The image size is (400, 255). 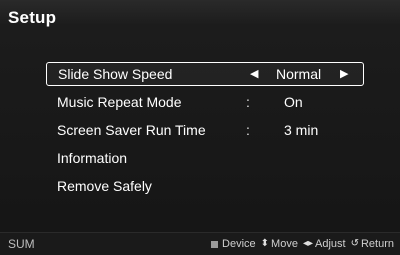 I want to click on screen-saver-run-time-value: 3 min, so click(x=301, y=130).